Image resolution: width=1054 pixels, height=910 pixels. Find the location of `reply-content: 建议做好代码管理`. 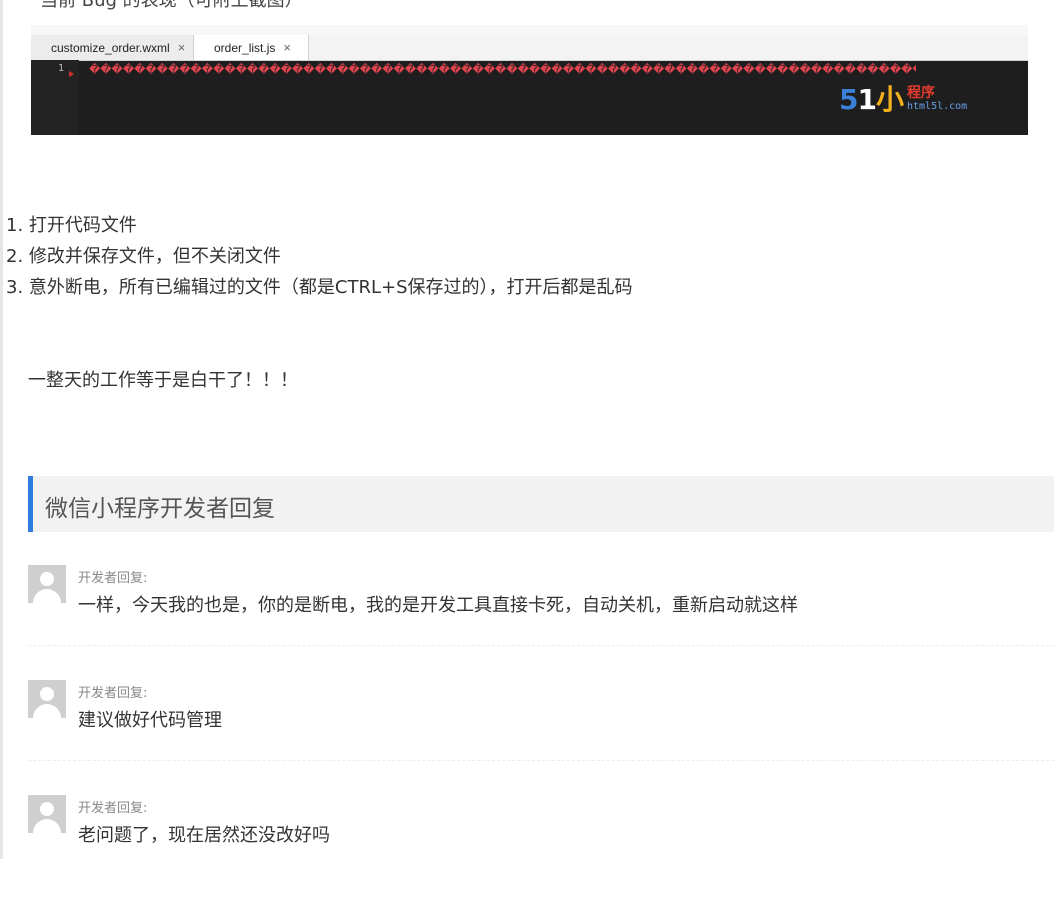

reply-content: 建议做好代码管理 is located at coordinates (150, 720).